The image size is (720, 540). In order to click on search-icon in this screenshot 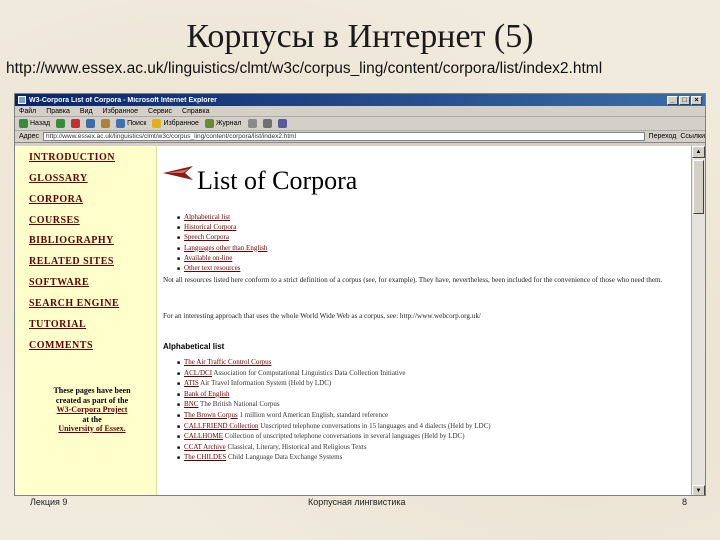, I will do `click(121, 123)`.